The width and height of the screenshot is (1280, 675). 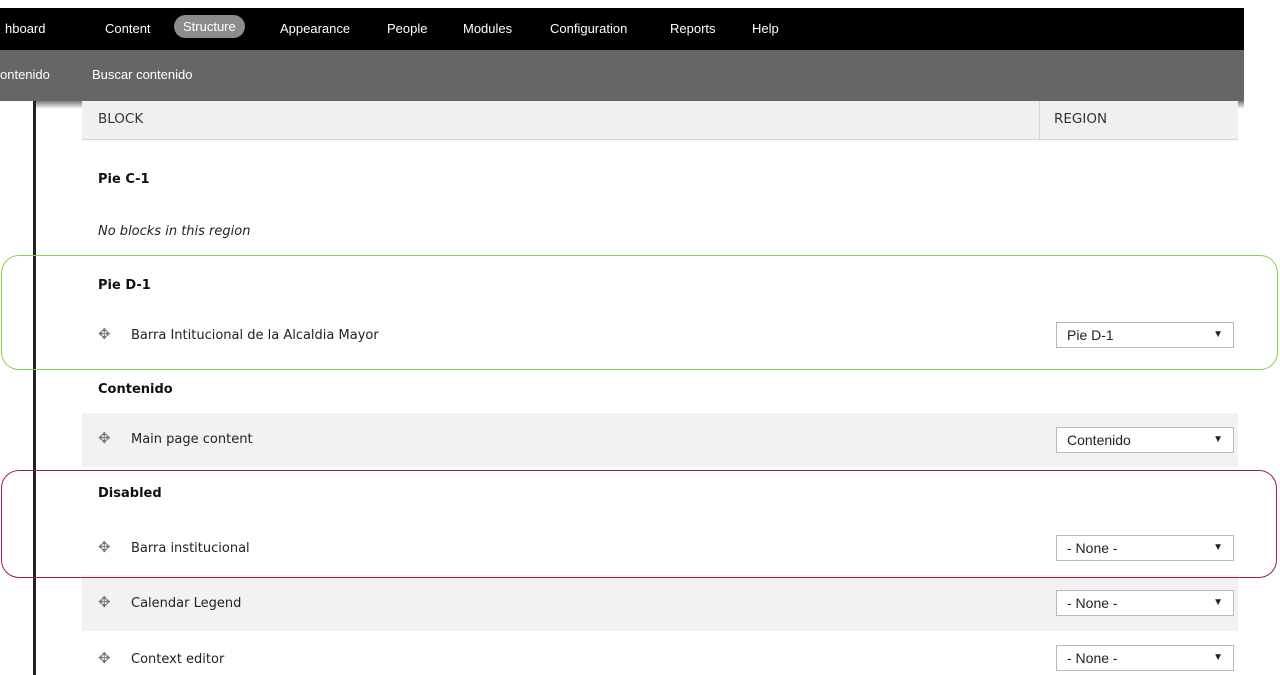 I want to click on header-region: REGION, so click(x=1081, y=119).